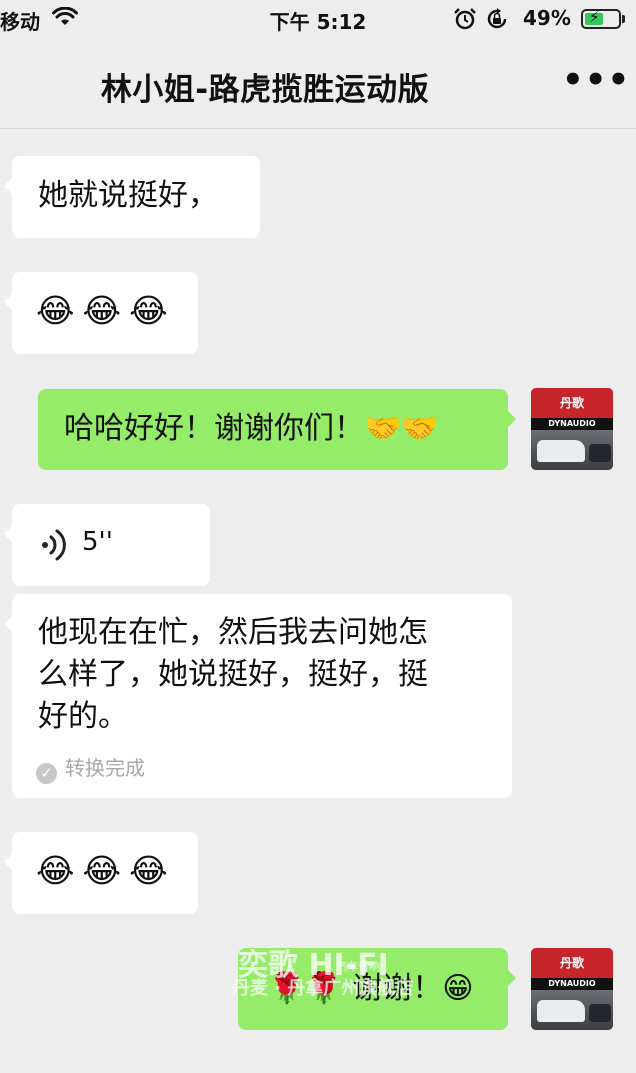 The width and height of the screenshot is (636, 1073). What do you see at coordinates (55, 547) in the screenshot?
I see `voice-wave-icon` at bounding box center [55, 547].